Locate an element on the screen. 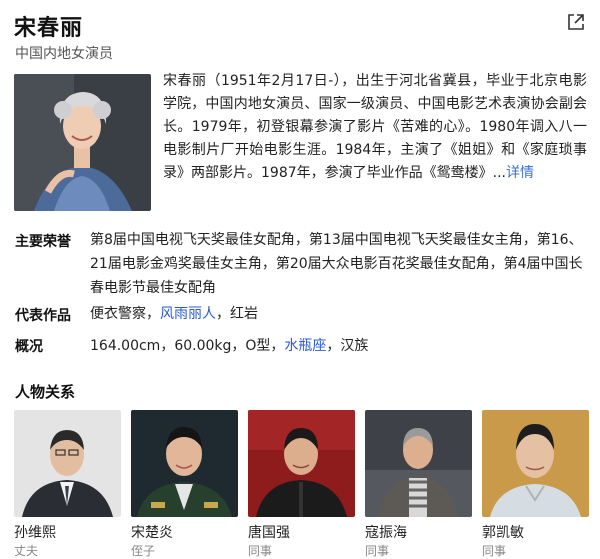 This screenshot has height=559, width=600. person-portrait is located at coordinates (82, 142).